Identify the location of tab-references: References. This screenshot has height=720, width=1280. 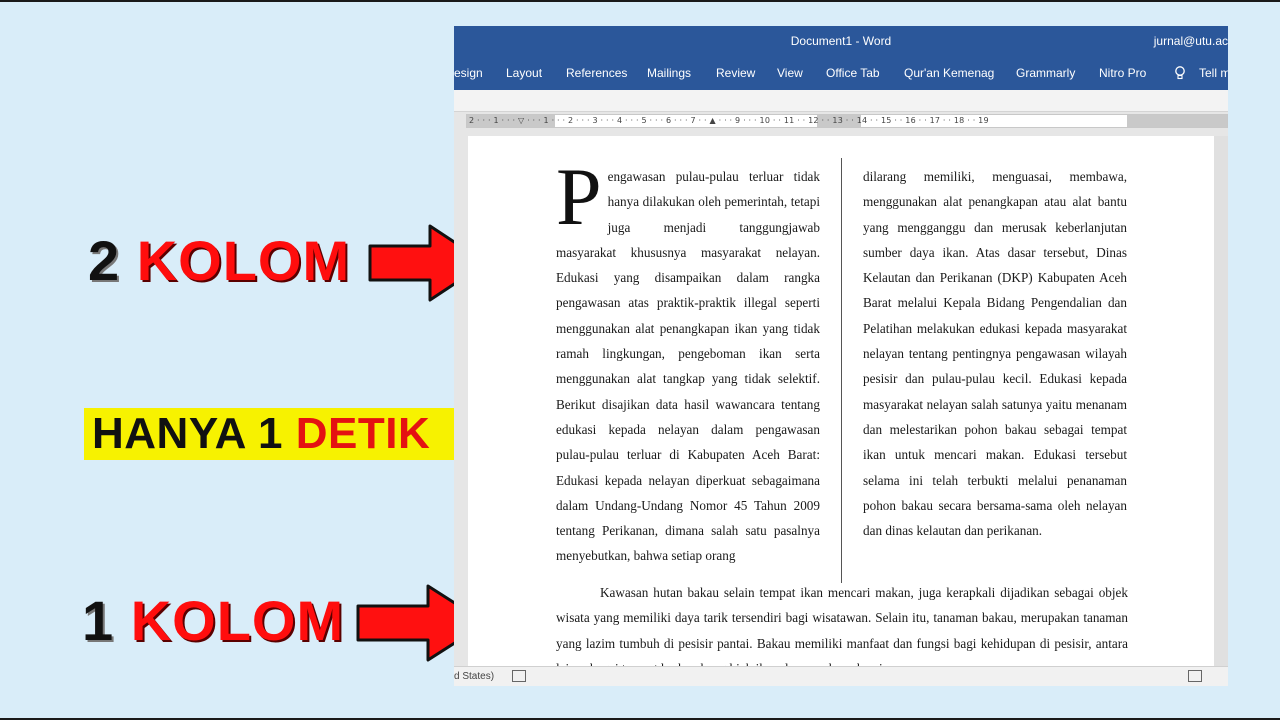
(596, 73).